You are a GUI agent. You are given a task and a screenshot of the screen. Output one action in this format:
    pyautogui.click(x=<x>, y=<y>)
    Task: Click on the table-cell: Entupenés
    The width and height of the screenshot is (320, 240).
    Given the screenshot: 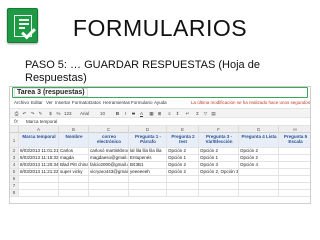 What is the action you would take?
    pyautogui.click(x=148, y=158)
    